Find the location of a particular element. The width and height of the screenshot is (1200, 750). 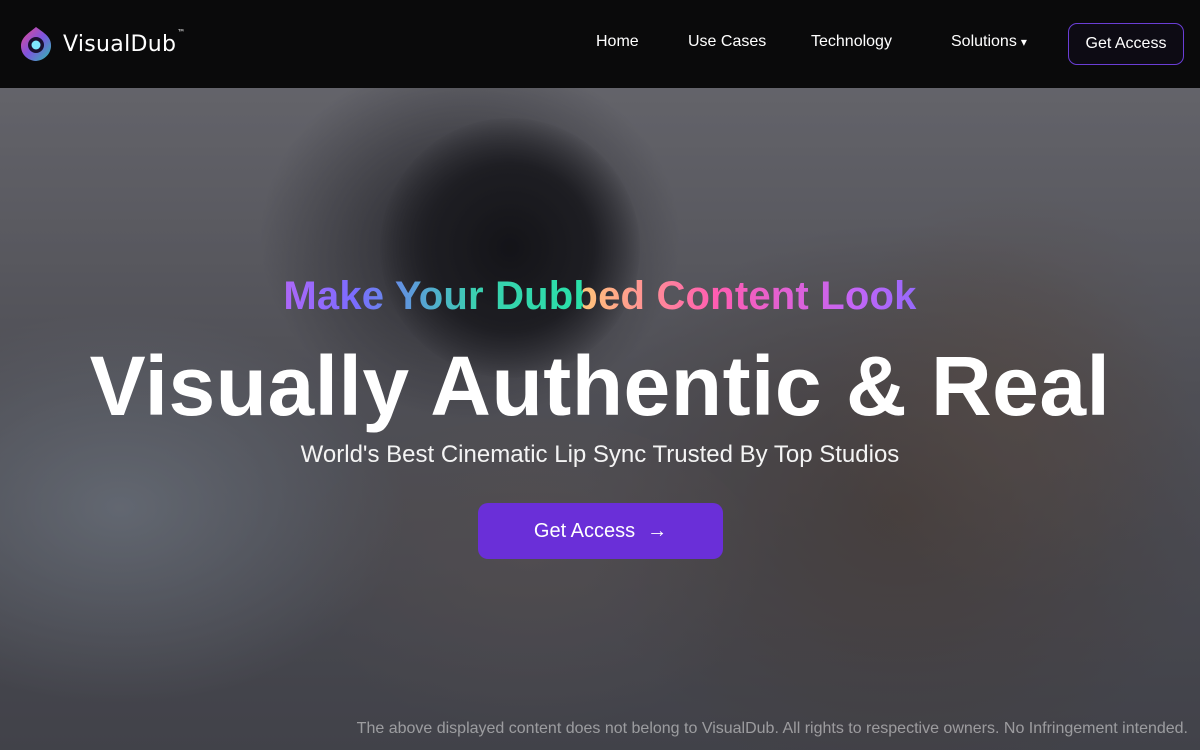

nav-solutions-dropdown: Solutions ▾ is located at coordinates (989, 42).